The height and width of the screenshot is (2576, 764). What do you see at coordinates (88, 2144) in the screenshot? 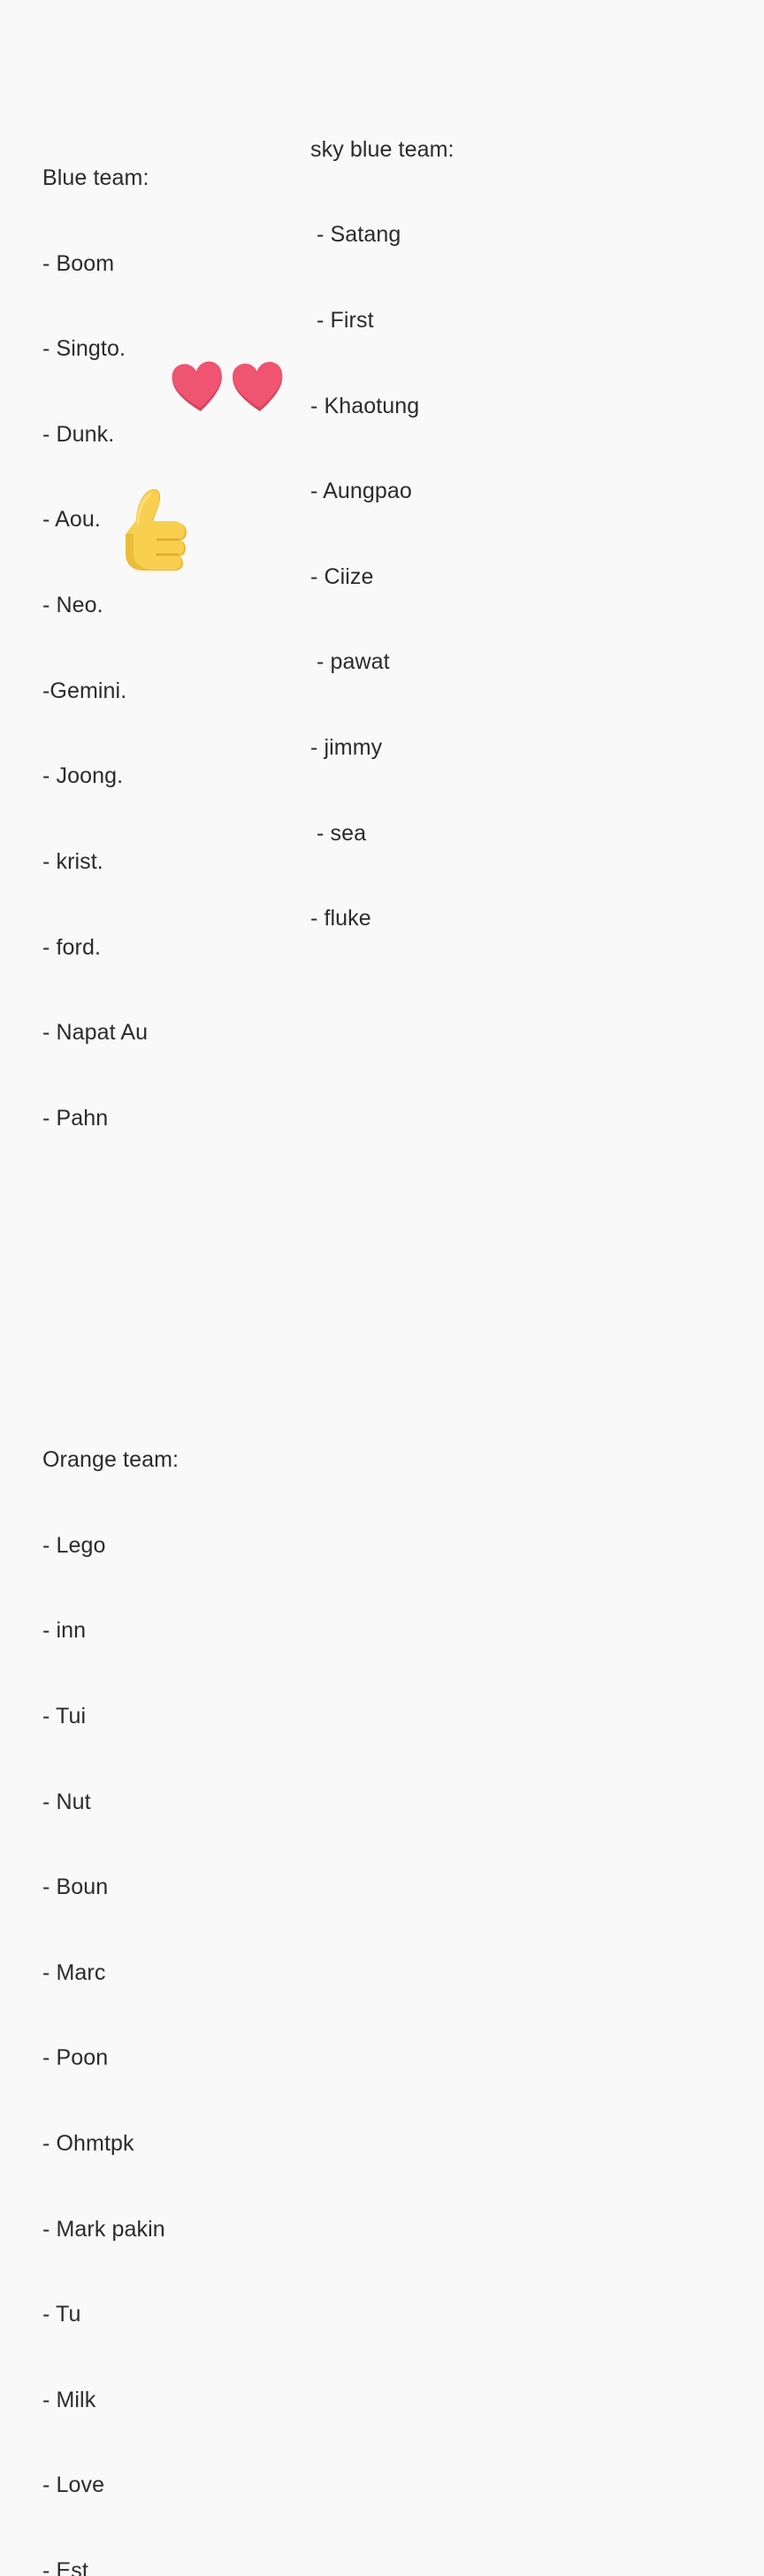
I see `list-item: - Ohmtpk` at bounding box center [88, 2144].